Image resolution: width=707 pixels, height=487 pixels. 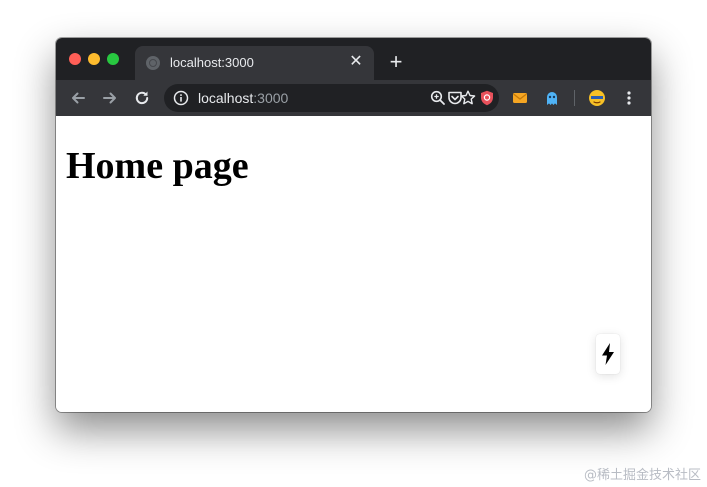 I want to click on url-text: localhost:3000, so click(x=243, y=98).